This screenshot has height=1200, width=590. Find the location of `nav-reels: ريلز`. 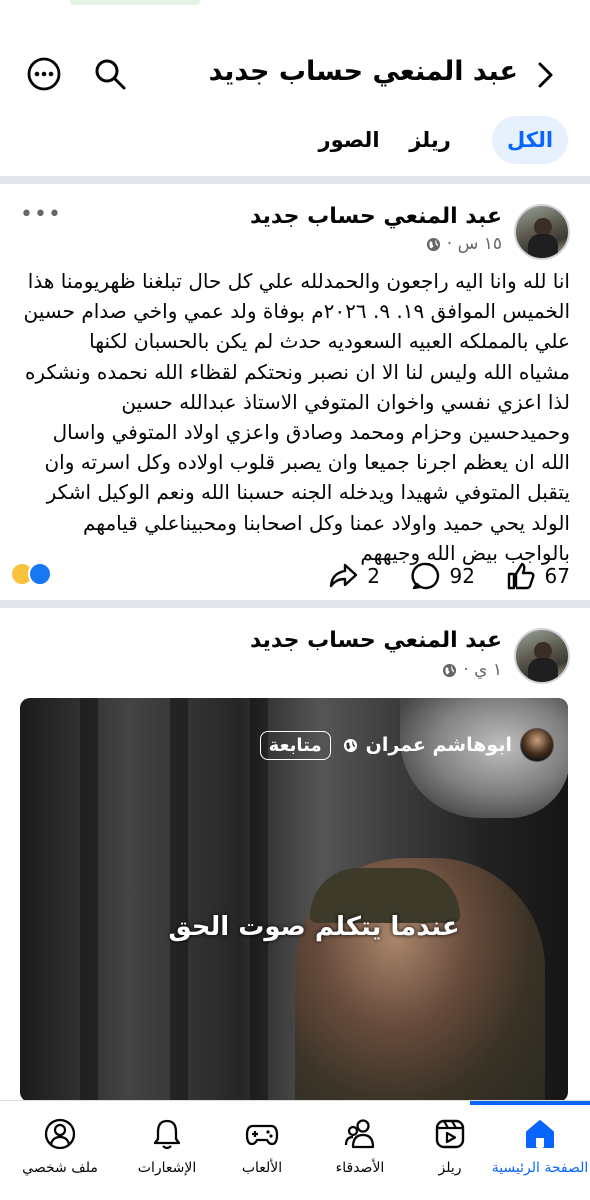

nav-reels: ريلز is located at coordinates (450, 1146).